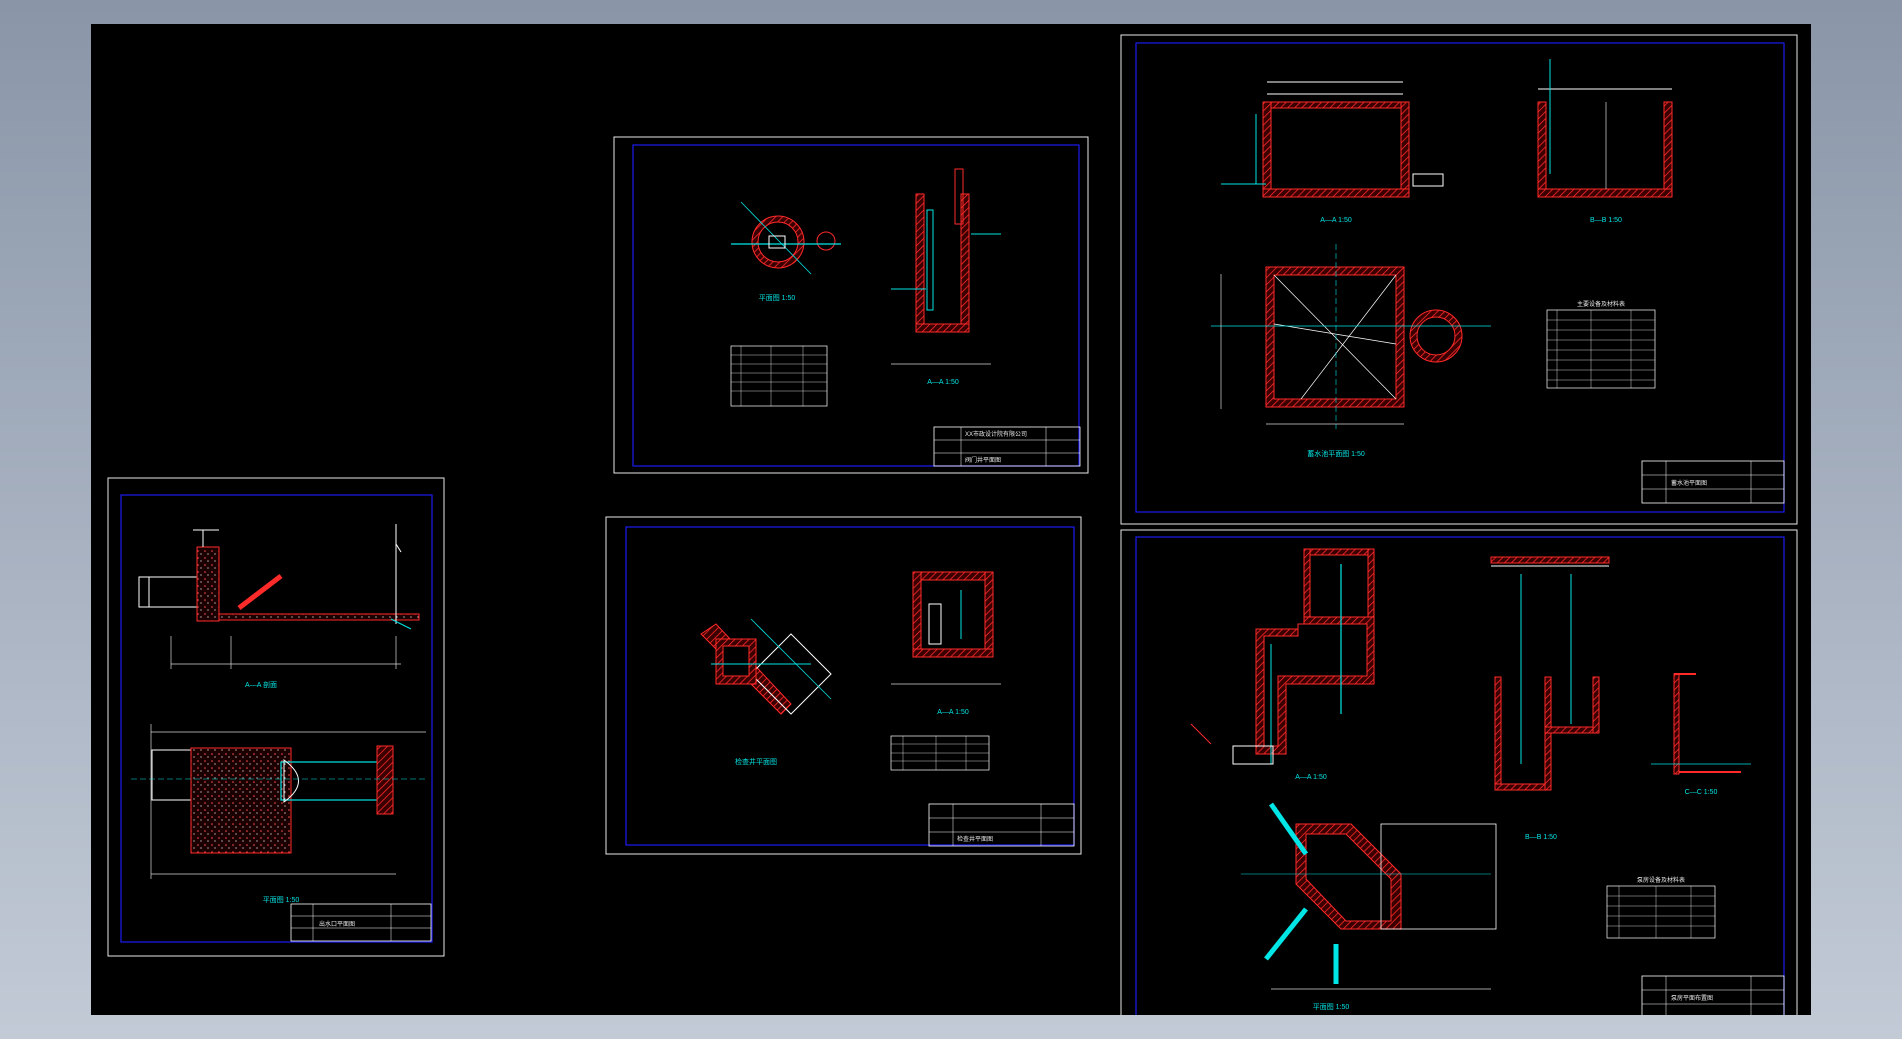 This screenshot has height=1039, width=1902. Describe the element at coordinates (843, 685) in the screenshot. I see `drawing-sheet-3: 检查井平面图 A—A 1:50 检查井平面图` at that location.